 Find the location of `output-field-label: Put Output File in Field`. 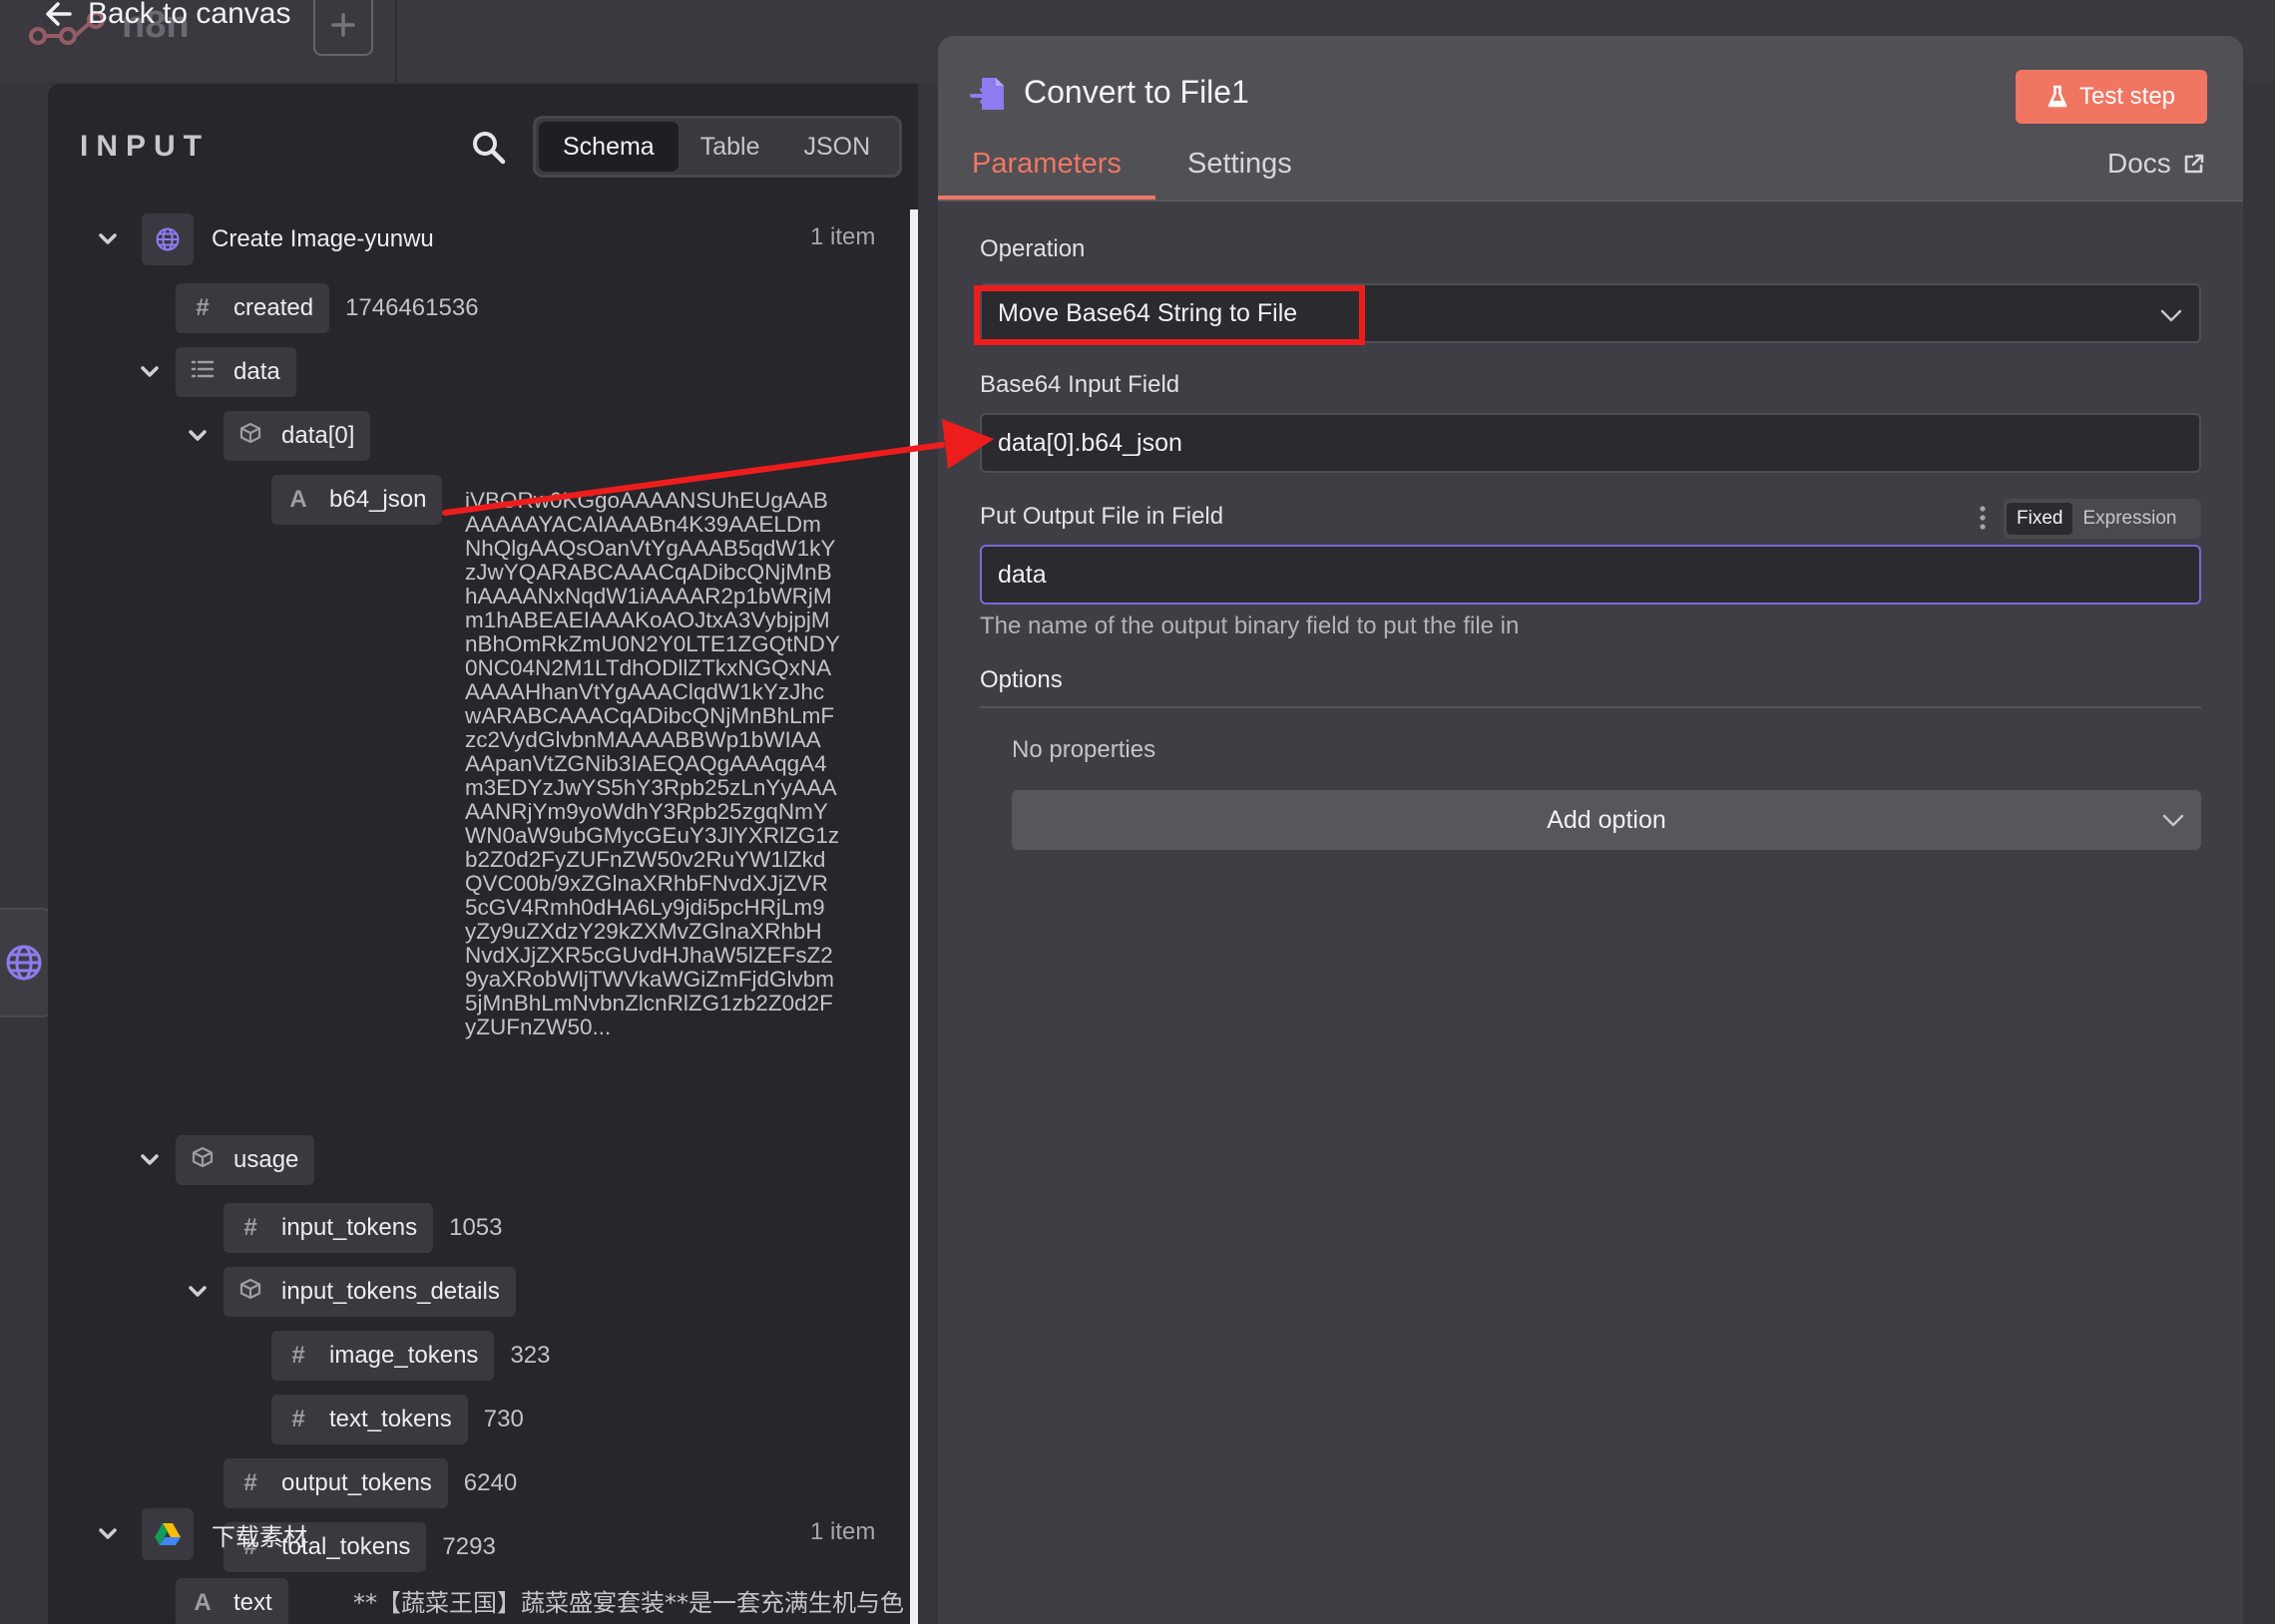

output-field-label: Put Output File in Field is located at coordinates (1102, 517).